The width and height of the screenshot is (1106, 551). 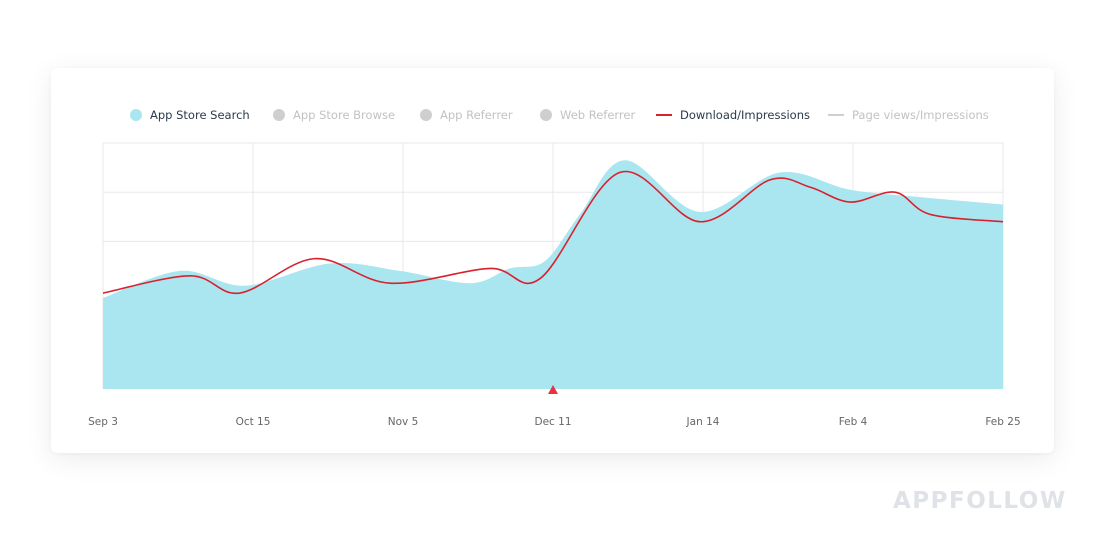 I want to click on x-axis: Sep 3 Oct 15 Nov 5 Dec 11 Jan 14 Feb 4 Feb 25, so click(x=554, y=422).